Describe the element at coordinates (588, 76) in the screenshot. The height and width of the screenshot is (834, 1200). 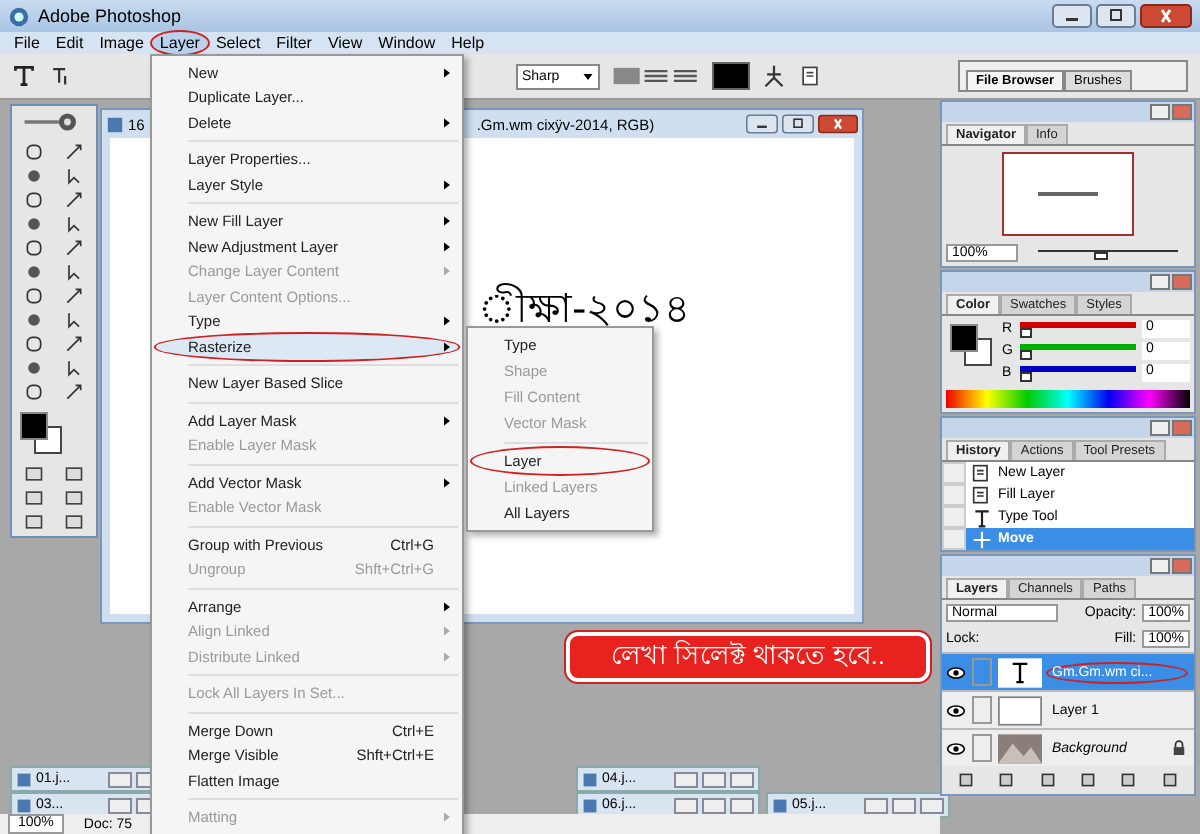
I see `caret-icon` at that location.